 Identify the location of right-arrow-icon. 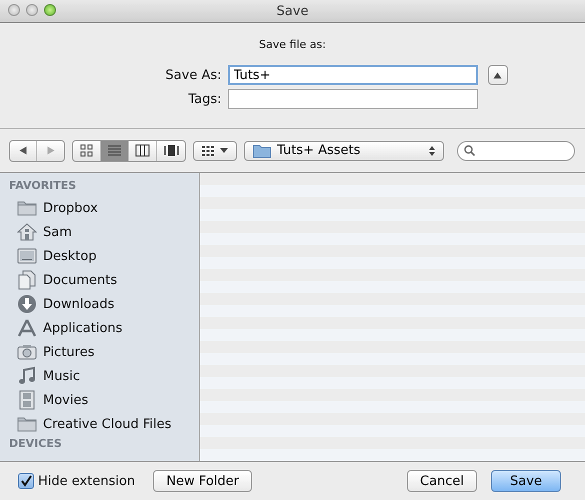
(50, 150).